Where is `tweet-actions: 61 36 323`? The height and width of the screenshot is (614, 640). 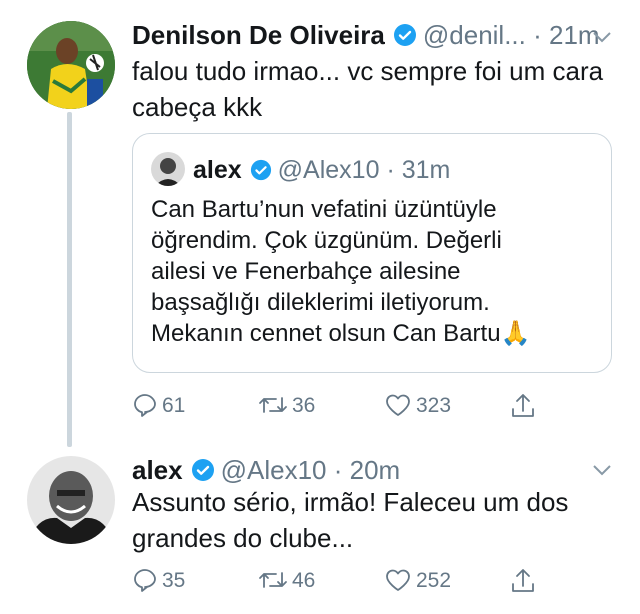 tweet-actions: 61 36 323 is located at coordinates (342, 407).